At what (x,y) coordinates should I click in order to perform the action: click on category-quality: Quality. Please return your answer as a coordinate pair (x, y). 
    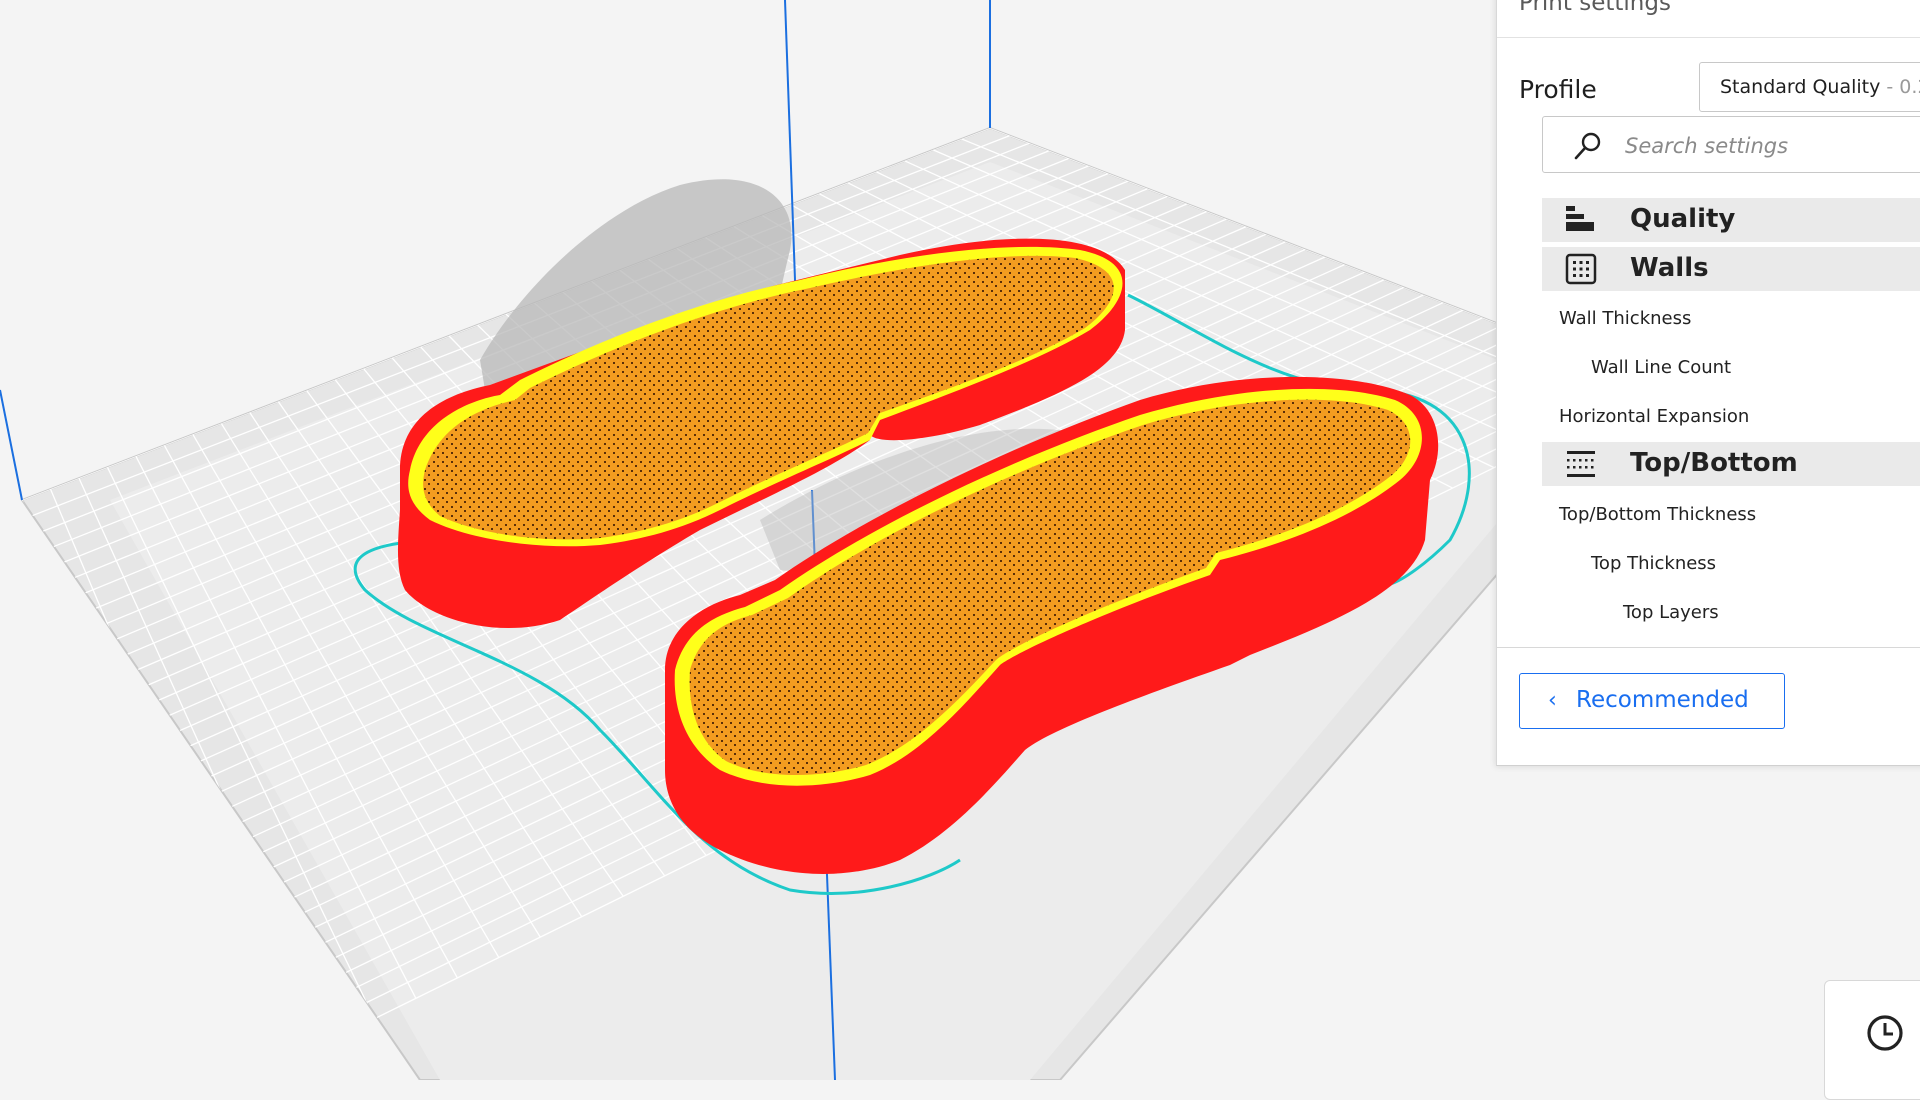
    Looking at the image, I should click on (1731, 220).